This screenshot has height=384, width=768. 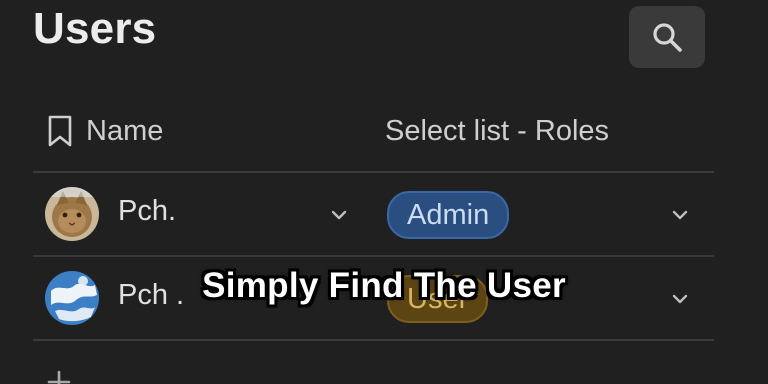 I want to click on roles-column-label: Select list - Roles, so click(x=497, y=130).